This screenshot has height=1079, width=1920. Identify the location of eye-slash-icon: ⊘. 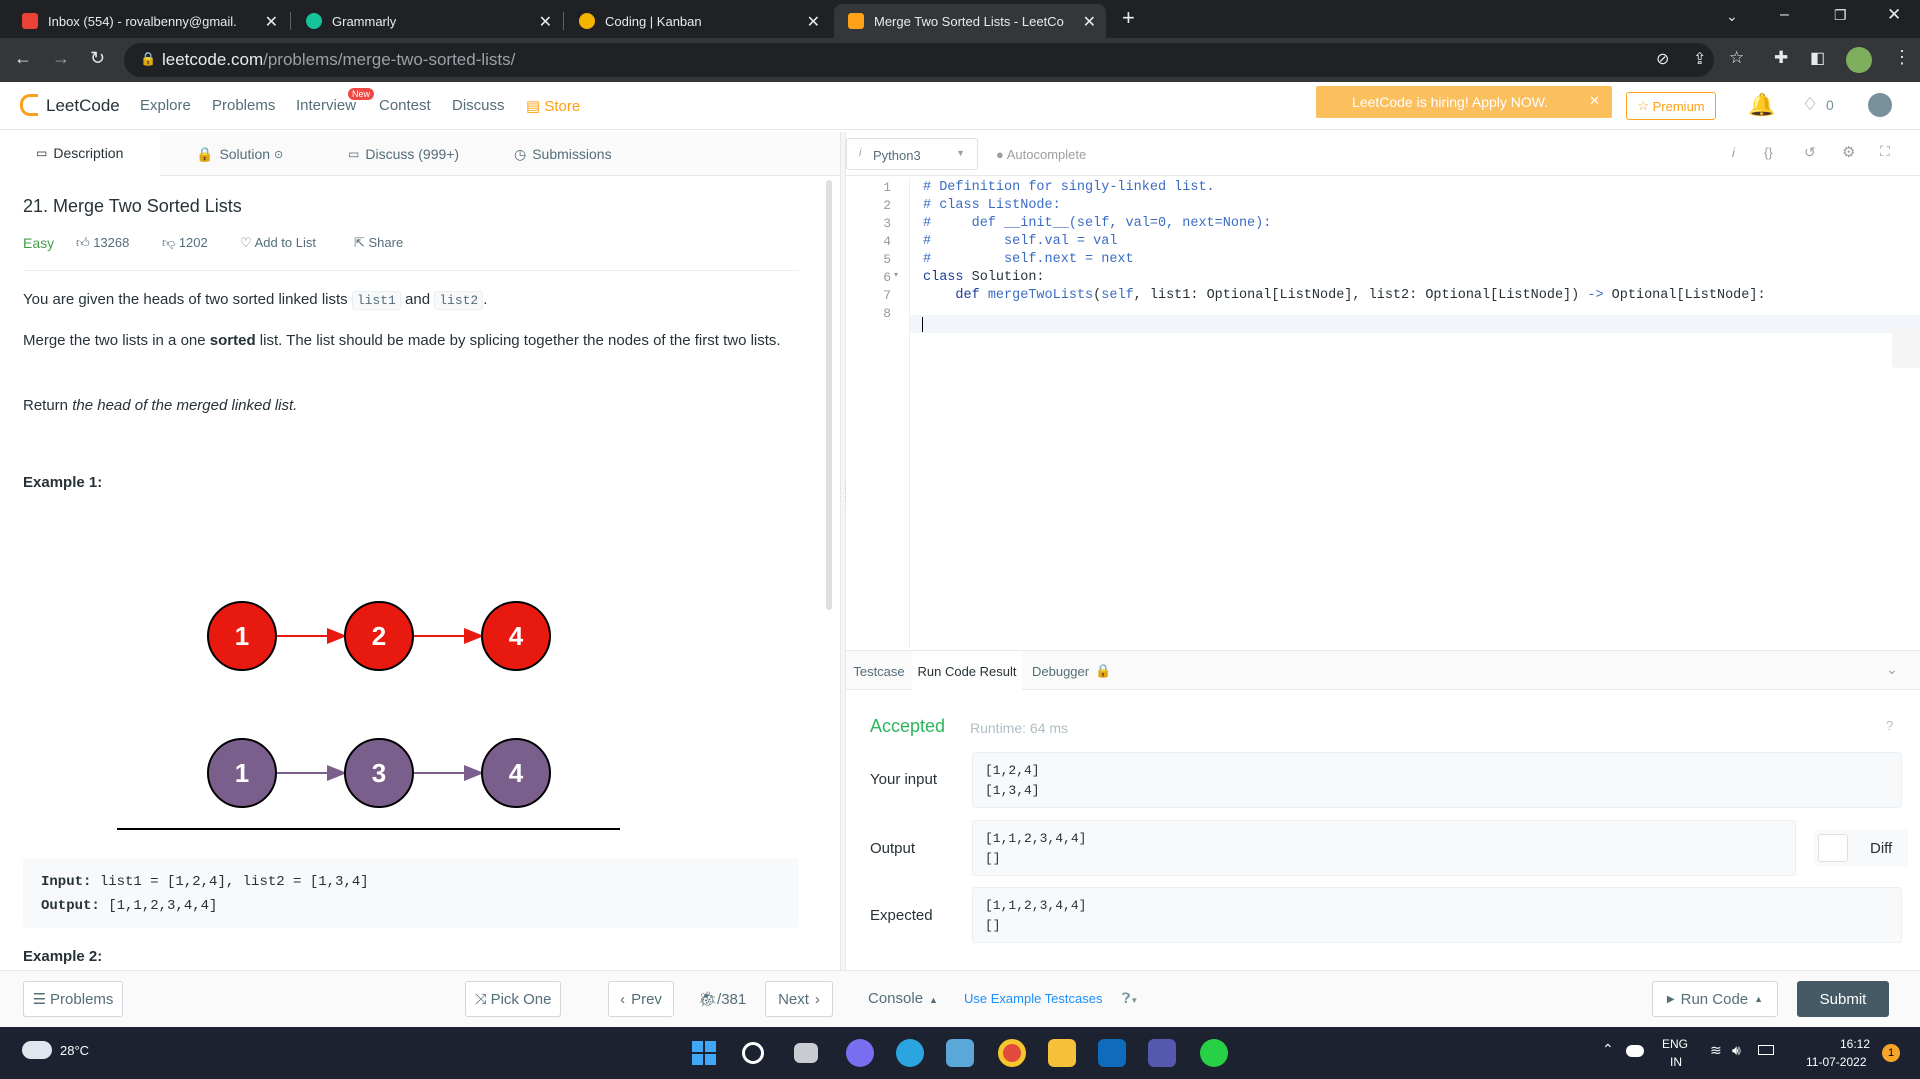
(1662, 59).